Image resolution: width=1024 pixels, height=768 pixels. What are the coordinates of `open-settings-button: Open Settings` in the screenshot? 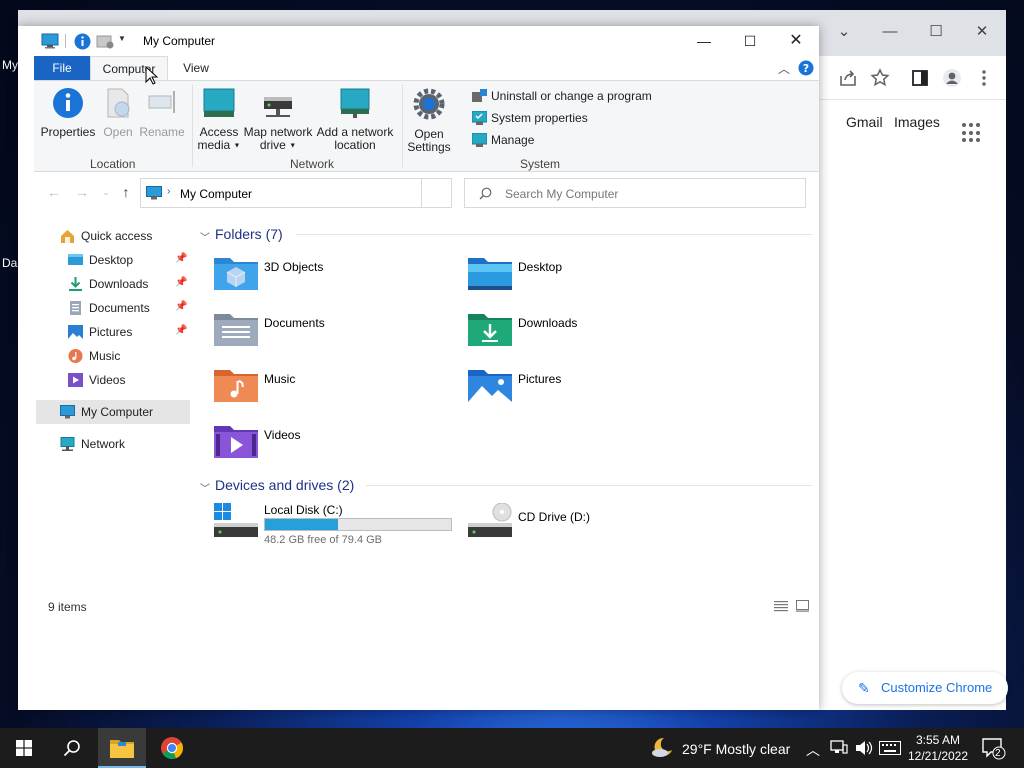 It's located at (429, 120).